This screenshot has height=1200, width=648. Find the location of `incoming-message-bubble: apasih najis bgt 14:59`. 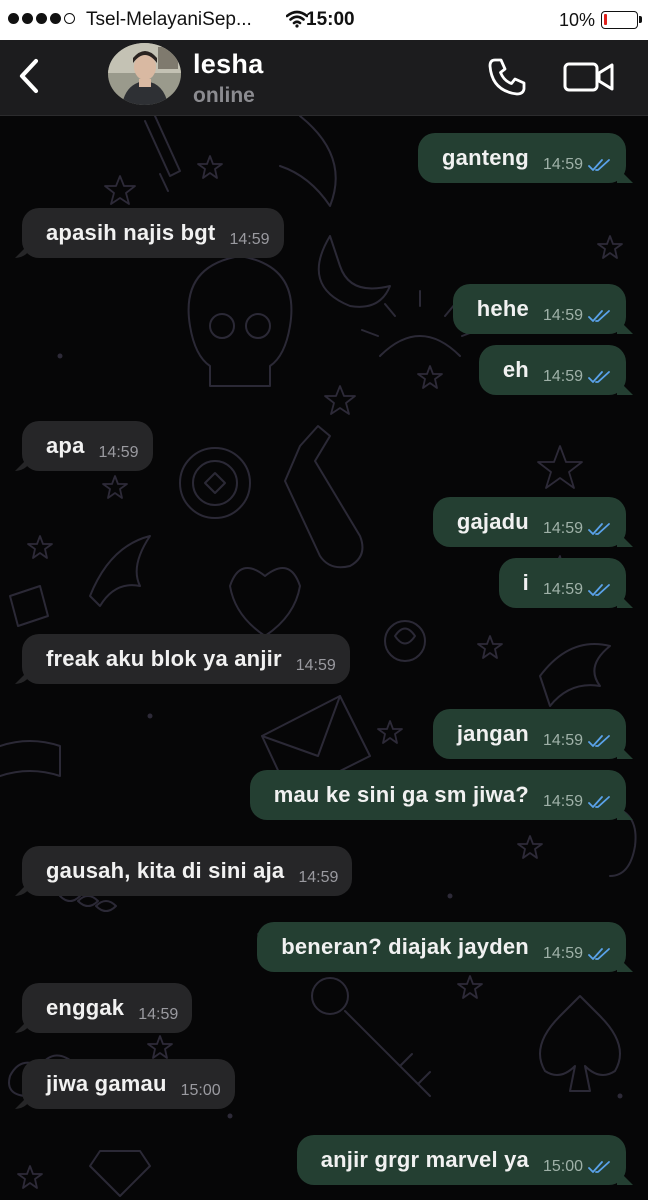

incoming-message-bubble: apasih najis bgt 14:59 is located at coordinates (153, 233).